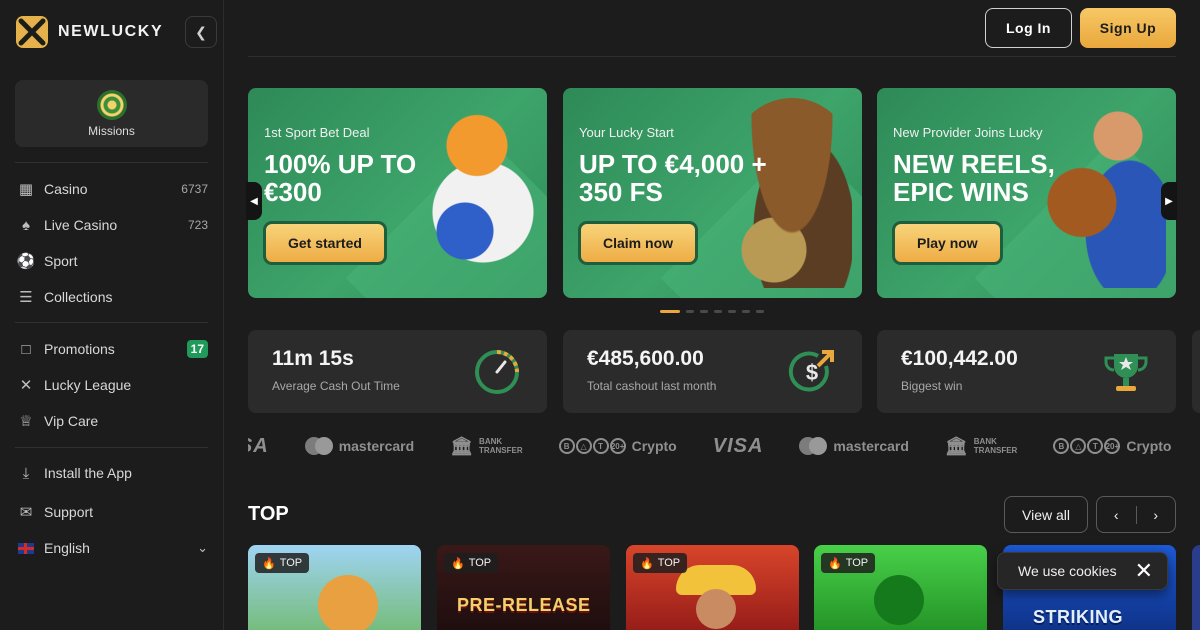 Image resolution: width=1200 pixels, height=630 pixels. Describe the element at coordinates (1126, 372) in the screenshot. I see `trophy-icon` at that location.